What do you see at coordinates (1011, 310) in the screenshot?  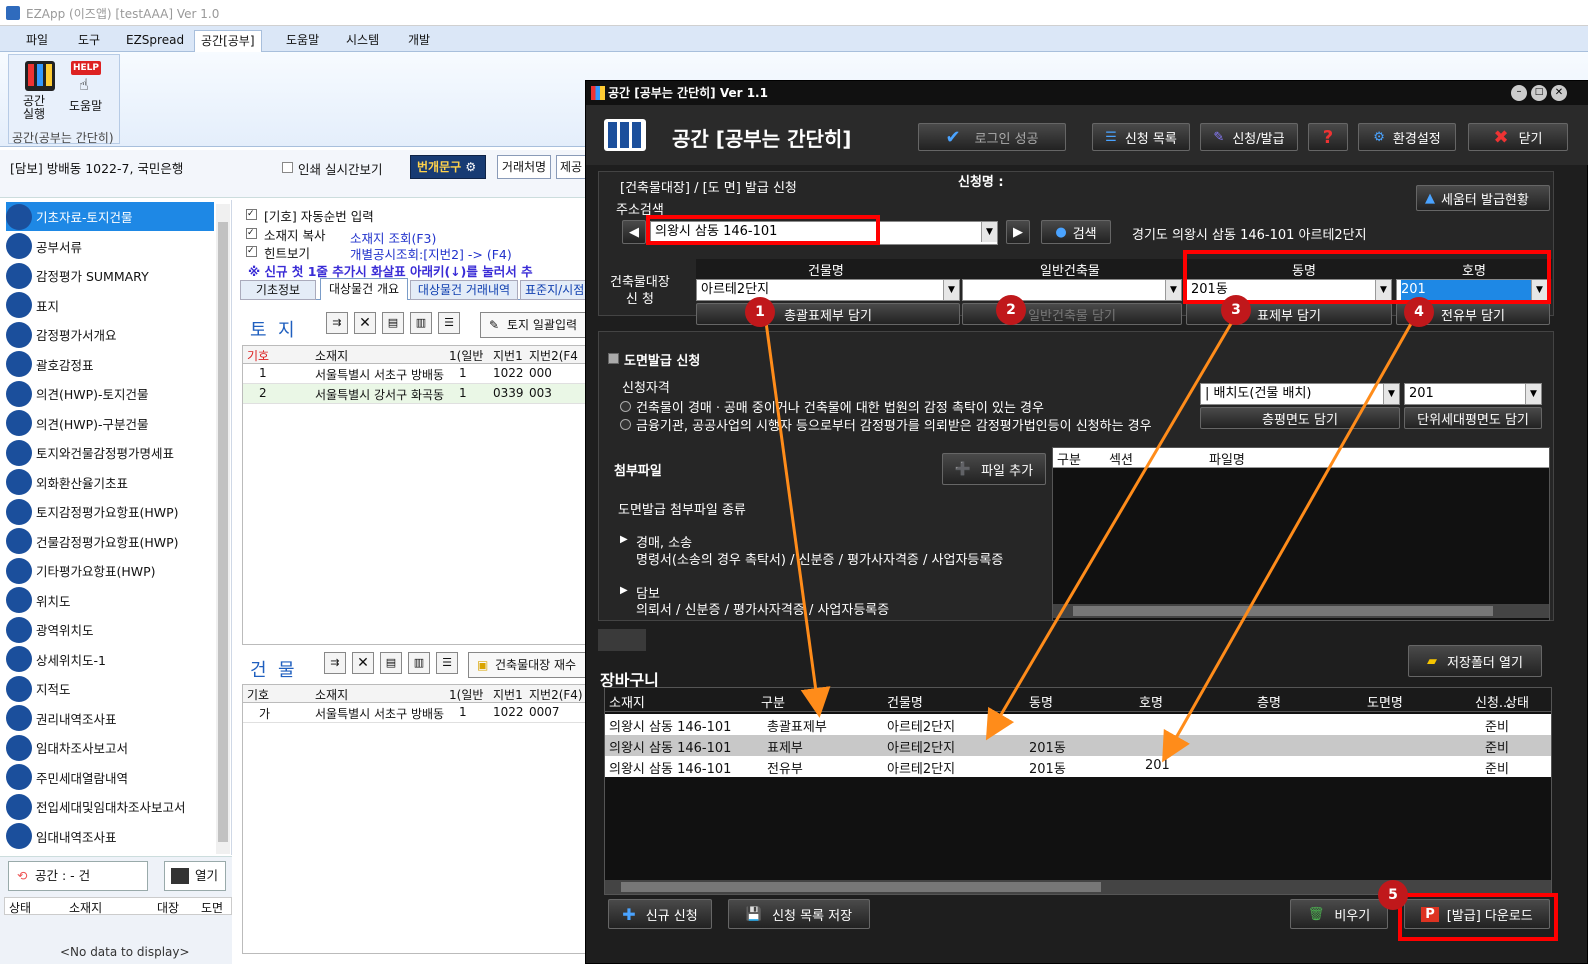 I see `callout-2: 2` at bounding box center [1011, 310].